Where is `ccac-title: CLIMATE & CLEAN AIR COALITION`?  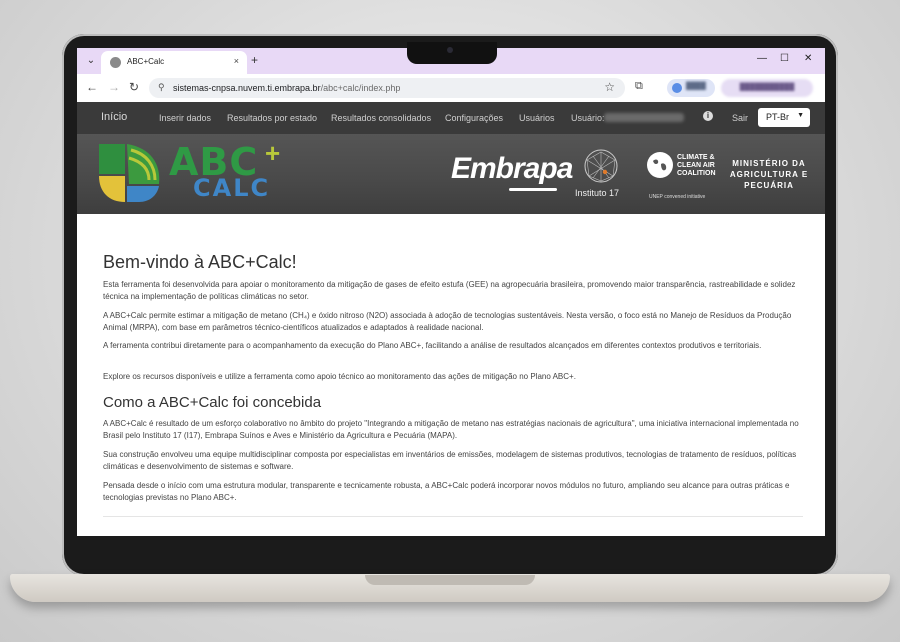 ccac-title: CLIMATE & CLEAN AIR COALITION is located at coordinates (696, 166).